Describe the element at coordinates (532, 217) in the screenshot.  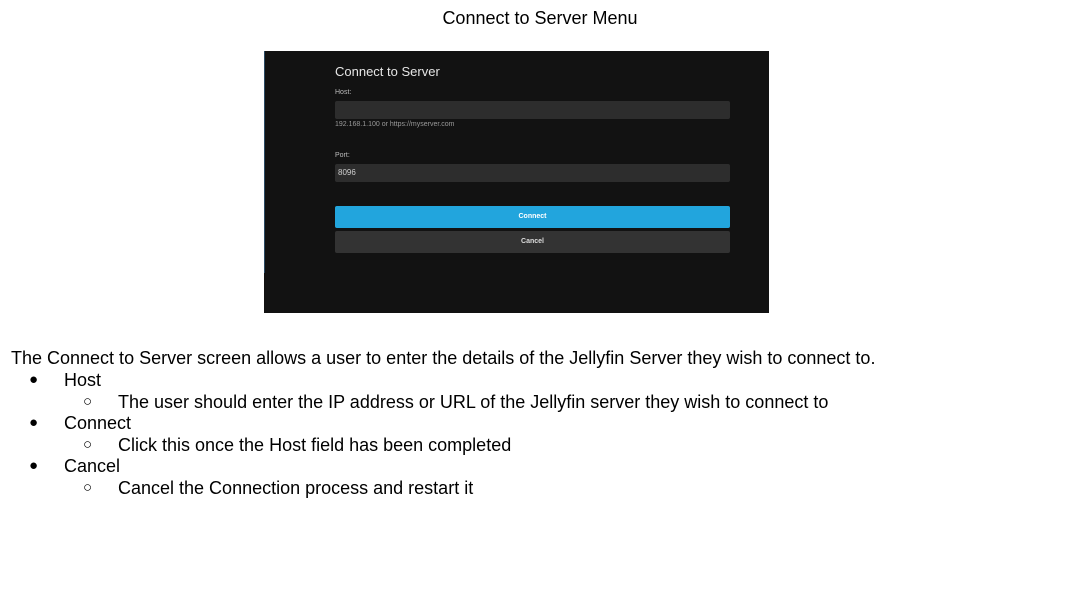
I see `connect-button: Connect` at that location.